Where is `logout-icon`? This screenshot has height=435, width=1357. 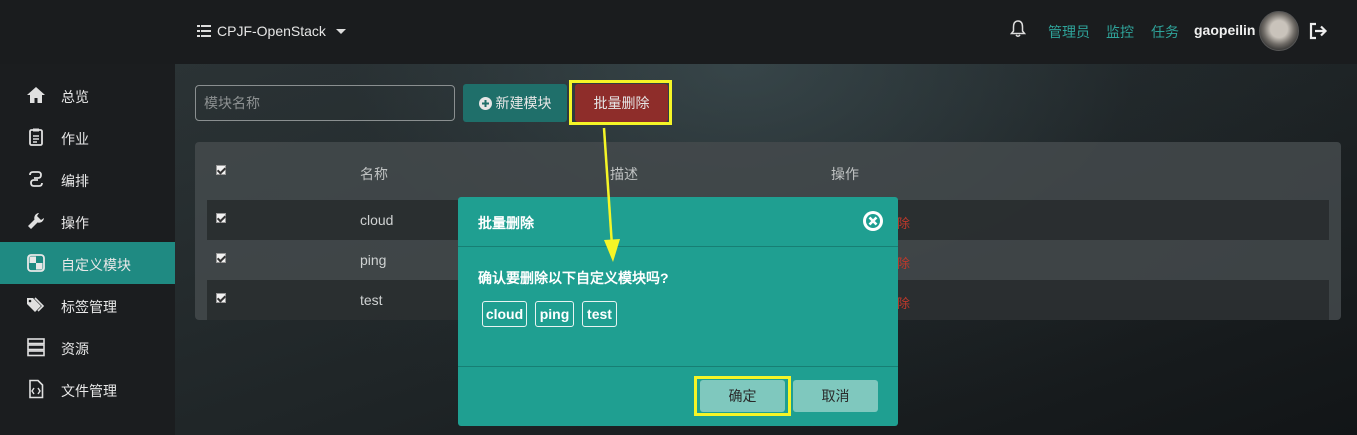 logout-icon is located at coordinates (1318, 31).